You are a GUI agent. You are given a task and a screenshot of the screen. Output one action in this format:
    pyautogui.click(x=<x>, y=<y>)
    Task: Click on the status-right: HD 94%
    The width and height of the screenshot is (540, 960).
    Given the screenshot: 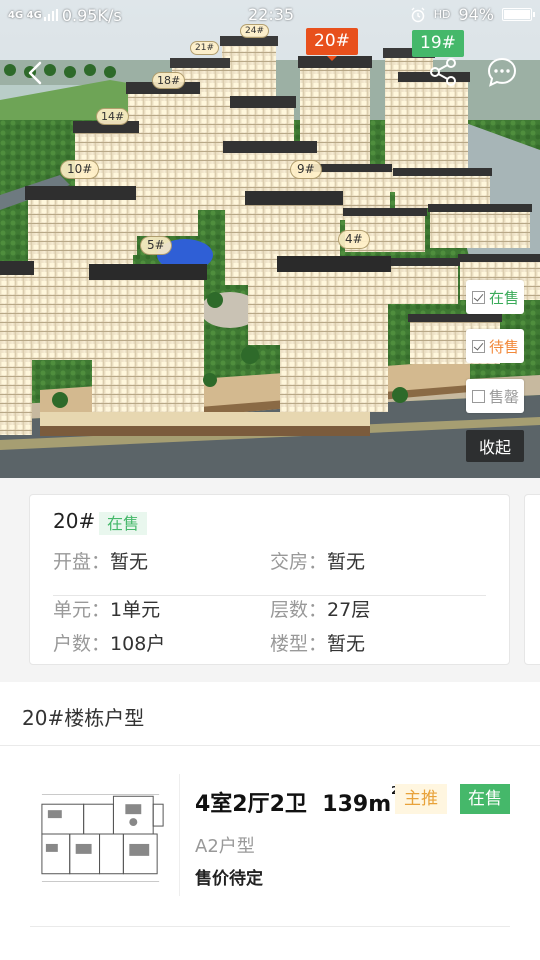 What is the action you would take?
    pyautogui.click(x=472, y=14)
    